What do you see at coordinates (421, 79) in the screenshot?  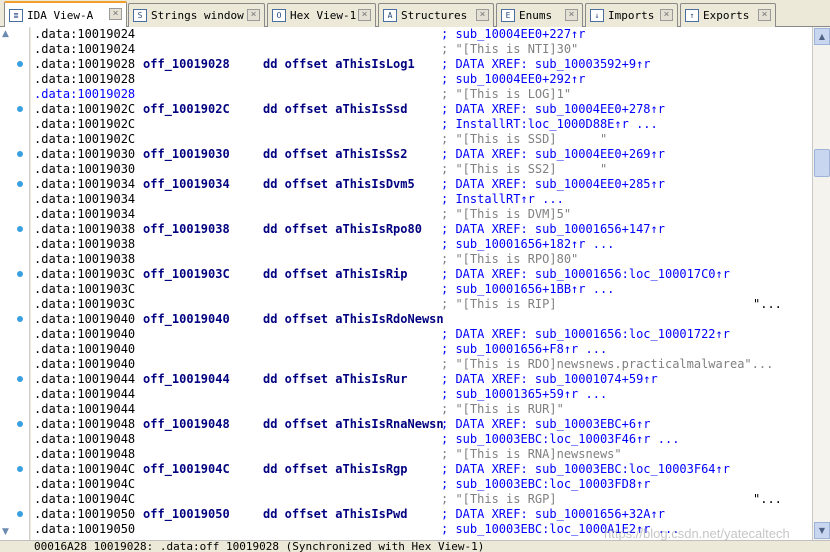 I see `disasm-line: .data:10019028 ; sub_10004EE0+292↑r` at bounding box center [421, 79].